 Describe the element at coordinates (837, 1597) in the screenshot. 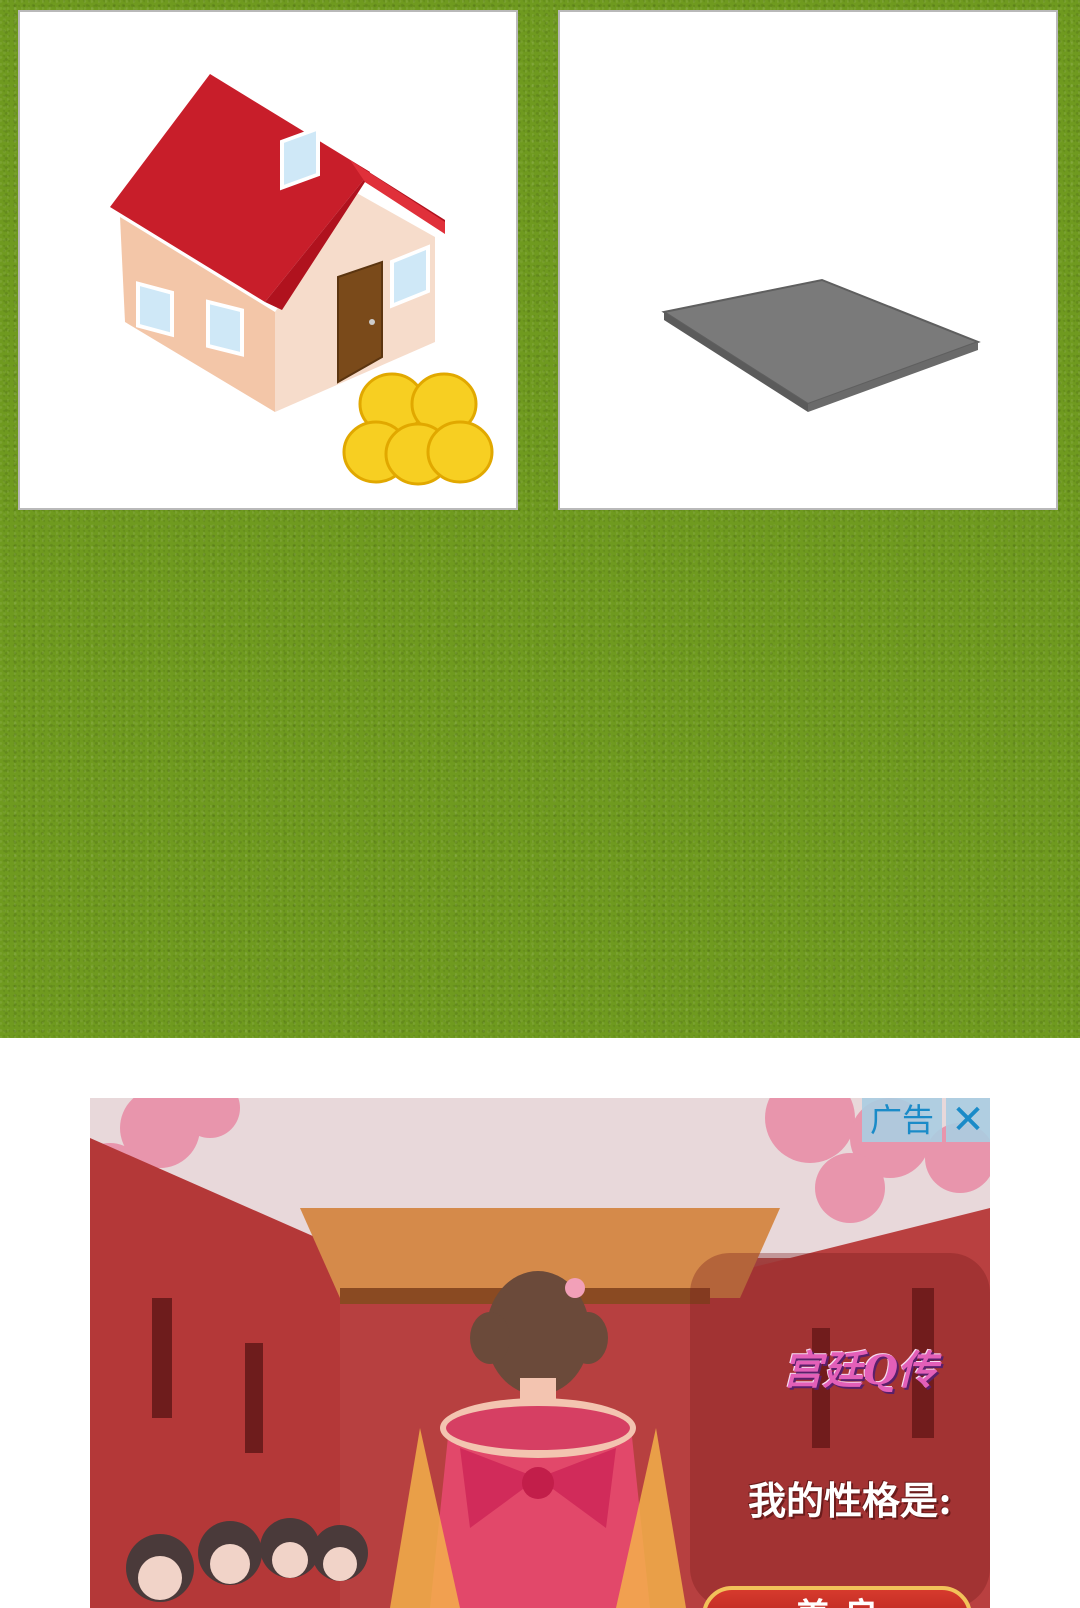

I see `ad-option-button: 善 良` at that location.